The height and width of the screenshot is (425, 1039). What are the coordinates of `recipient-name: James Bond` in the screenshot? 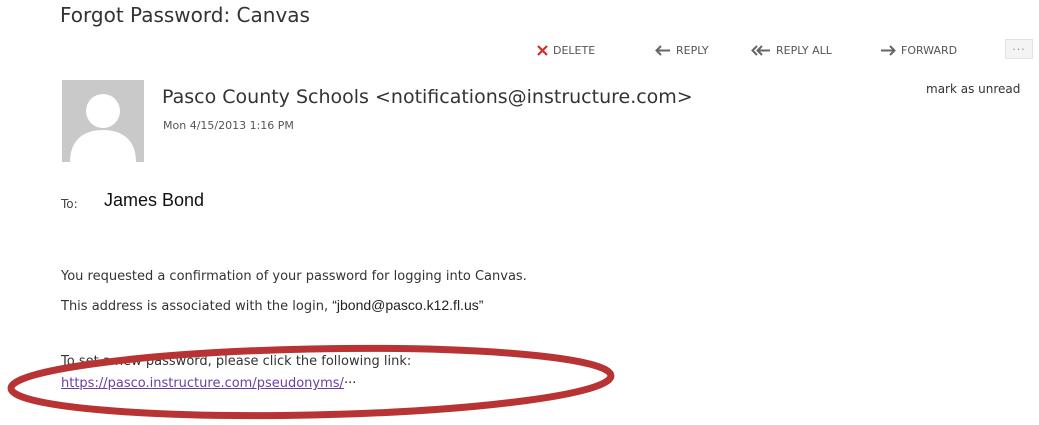 It's located at (154, 200).